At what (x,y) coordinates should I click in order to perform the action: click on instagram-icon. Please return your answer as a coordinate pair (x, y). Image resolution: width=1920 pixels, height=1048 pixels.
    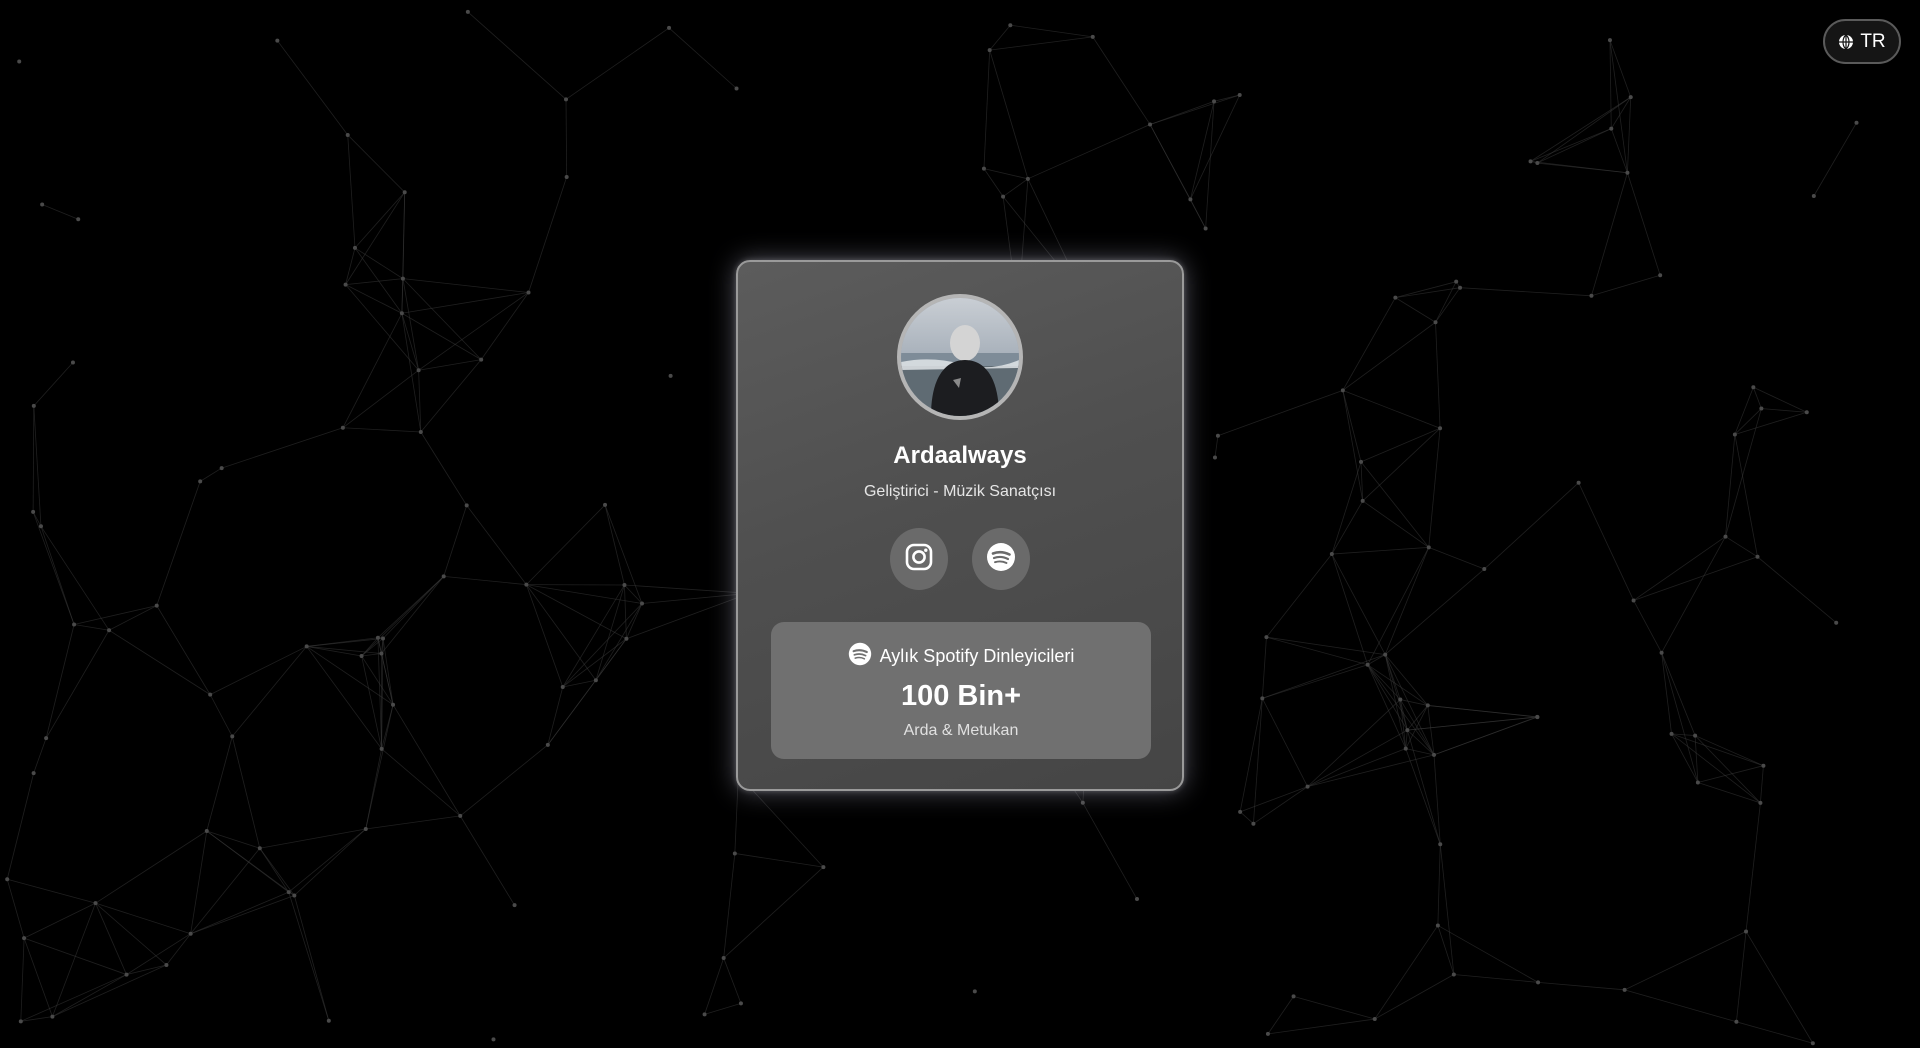
    Looking at the image, I should click on (919, 559).